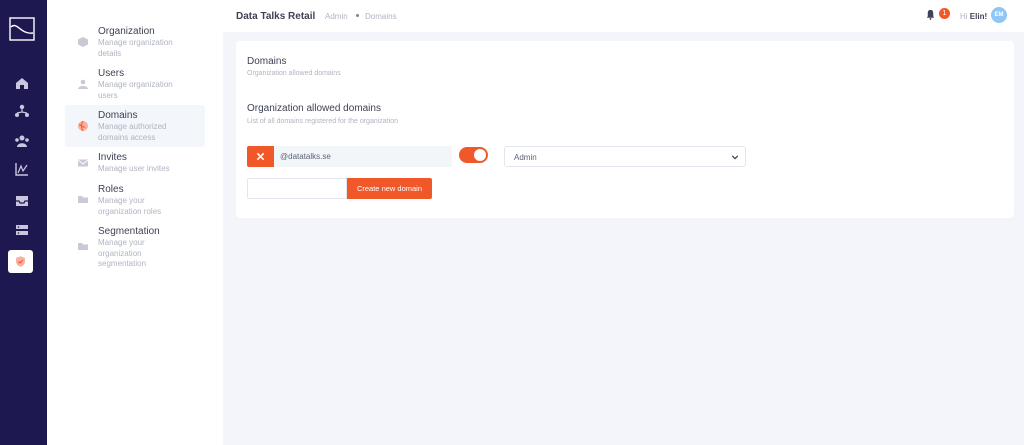 This screenshot has width=1024, height=445. Describe the element at coordinates (132, 132) in the screenshot. I see `sidebar-item-desc: Manage authorized domains access` at that location.